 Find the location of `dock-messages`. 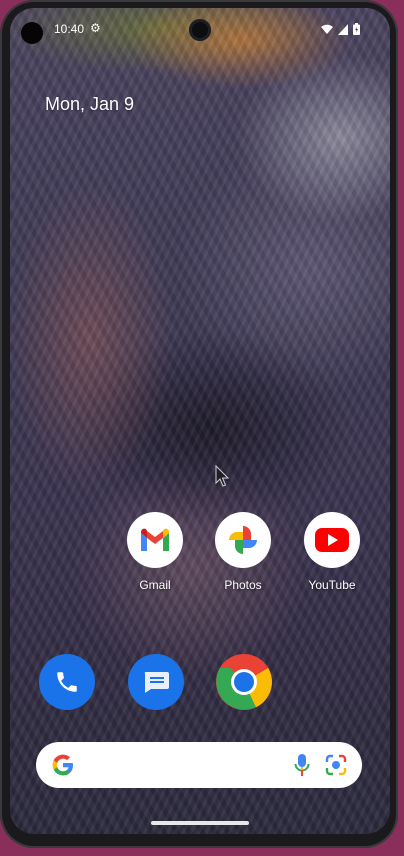

dock-messages is located at coordinates (156, 682).